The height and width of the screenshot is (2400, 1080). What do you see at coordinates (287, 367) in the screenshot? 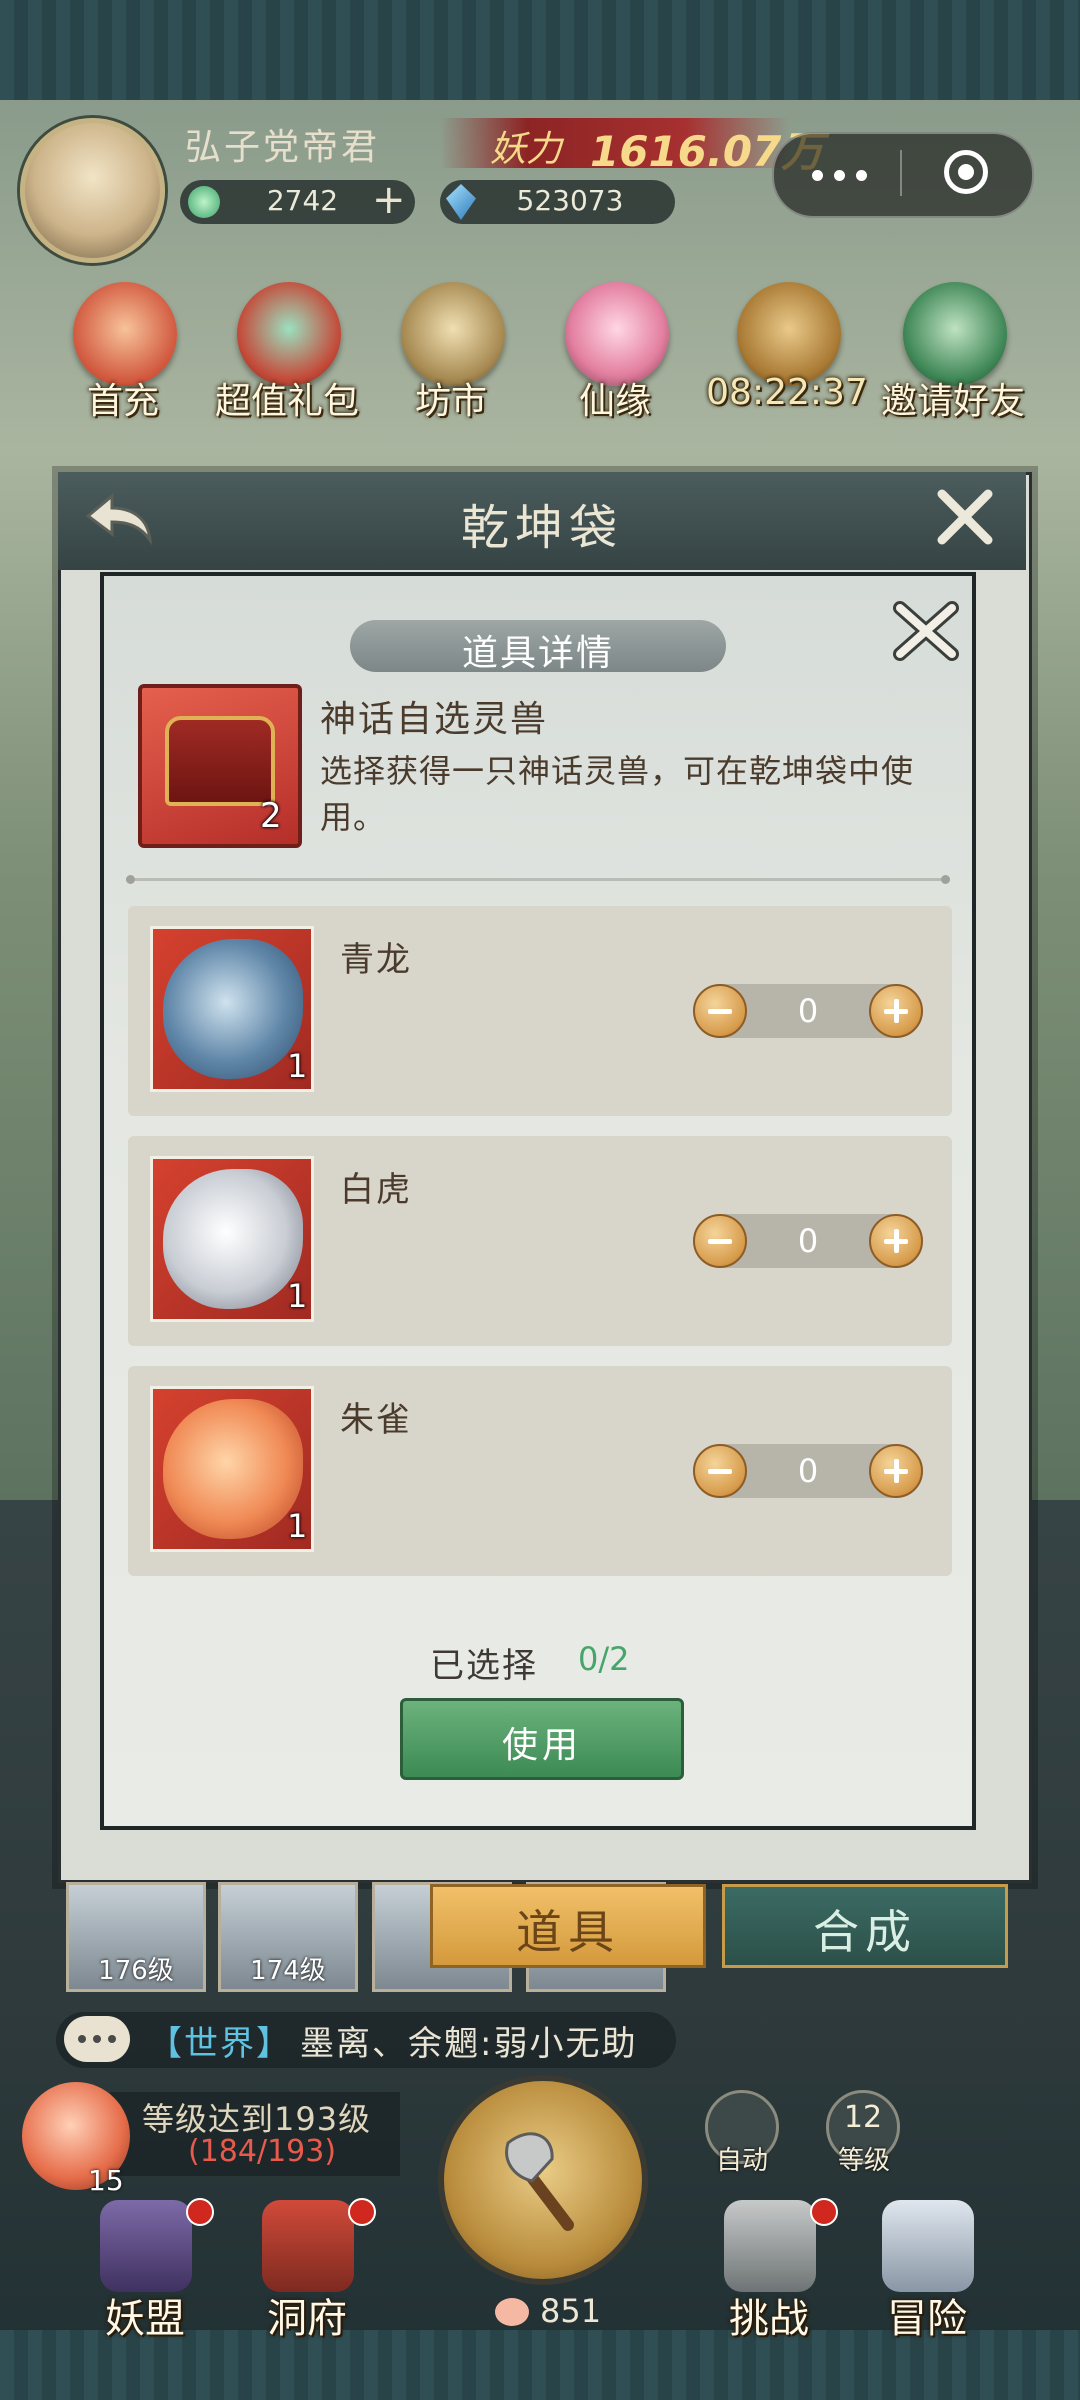
I see `menu-gift-pack: 超值礼包` at bounding box center [287, 367].